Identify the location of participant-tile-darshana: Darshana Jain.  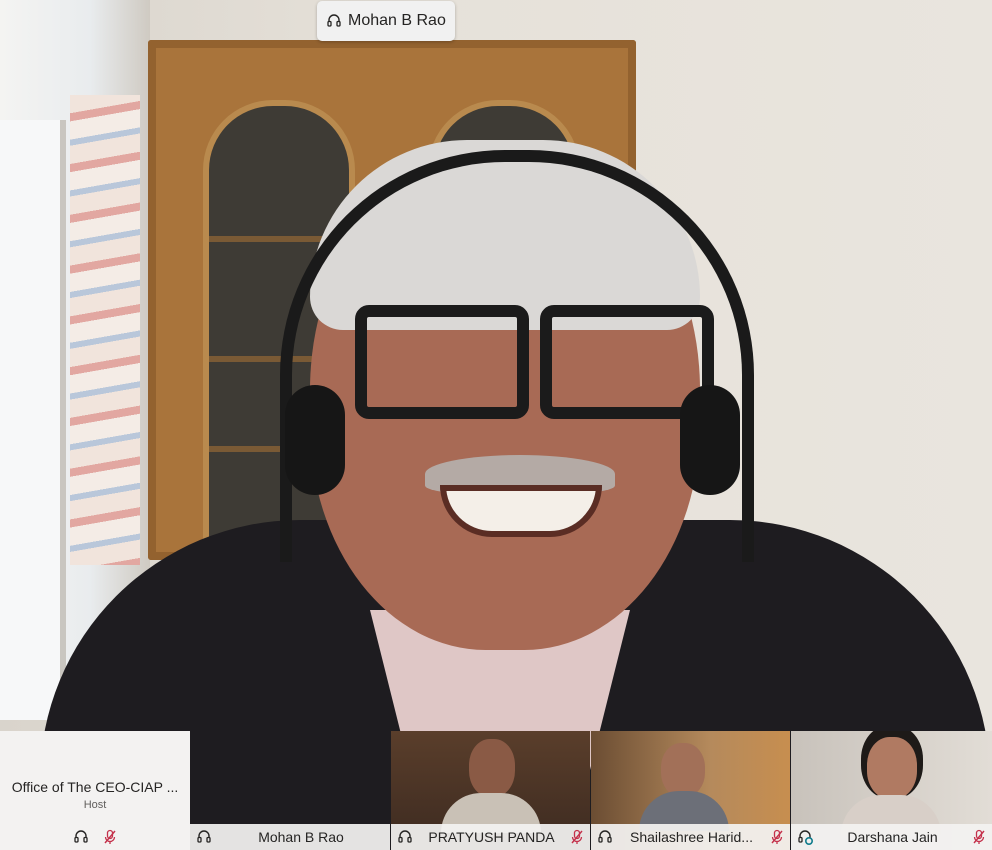
(891, 790).